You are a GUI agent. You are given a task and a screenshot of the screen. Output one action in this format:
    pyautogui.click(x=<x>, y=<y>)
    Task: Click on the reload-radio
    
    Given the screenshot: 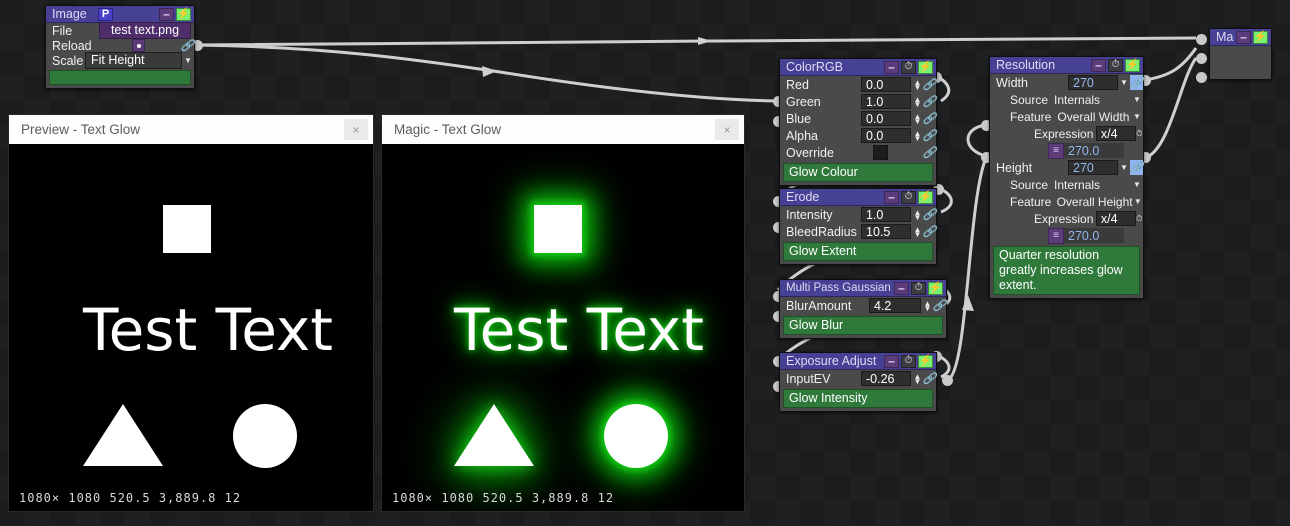 What is the action you would take?
    pyautogui.click(x=138, y=45)
    